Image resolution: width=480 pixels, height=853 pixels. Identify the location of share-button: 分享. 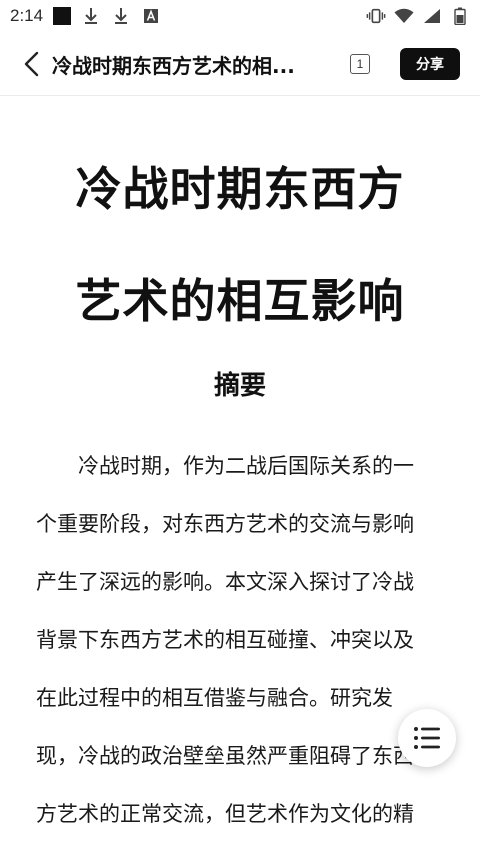
(430, 64).